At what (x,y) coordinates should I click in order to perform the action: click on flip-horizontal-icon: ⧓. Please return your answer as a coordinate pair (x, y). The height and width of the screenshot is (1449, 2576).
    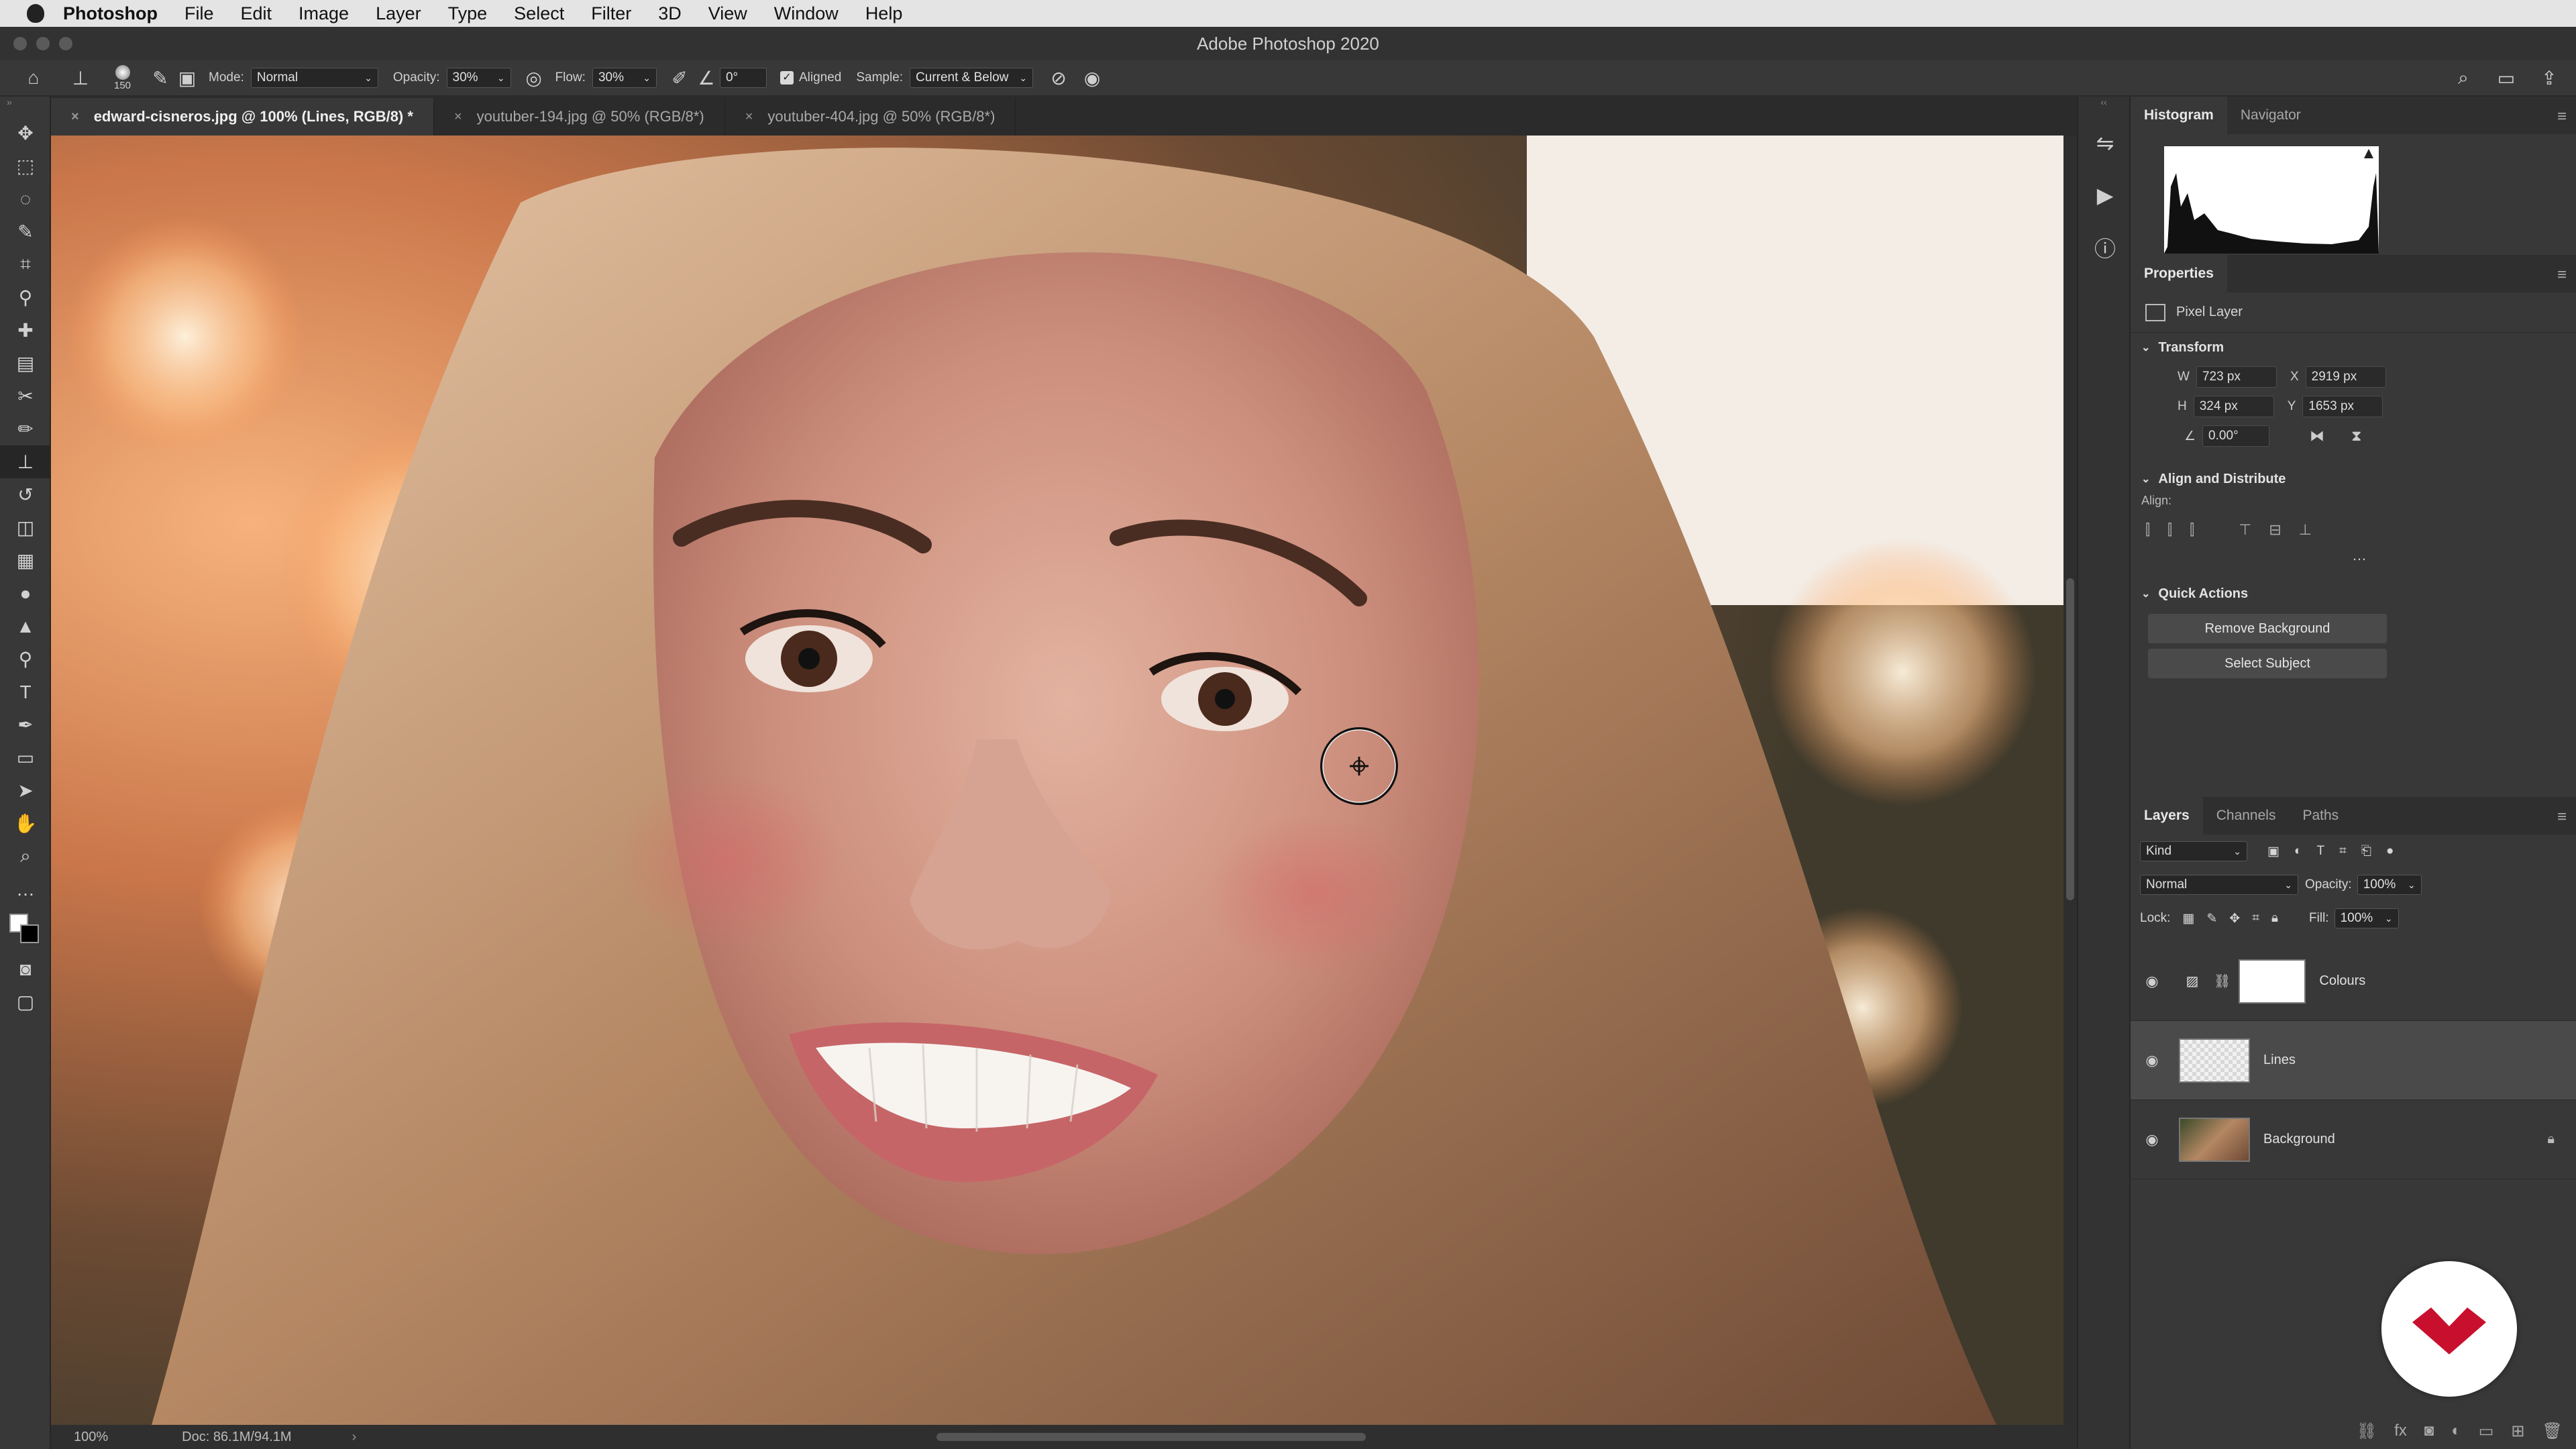
    Looking at the image, I should click on (2317, 436).